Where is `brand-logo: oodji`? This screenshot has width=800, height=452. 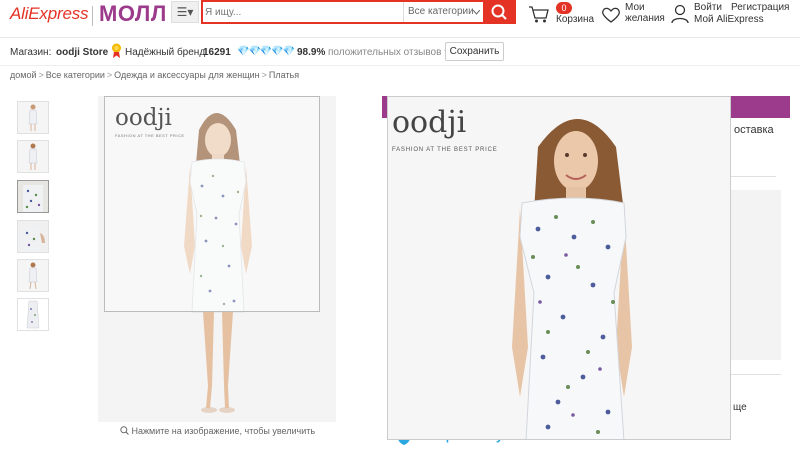
brand-logo: oodji is located at coordinates (143, 118).